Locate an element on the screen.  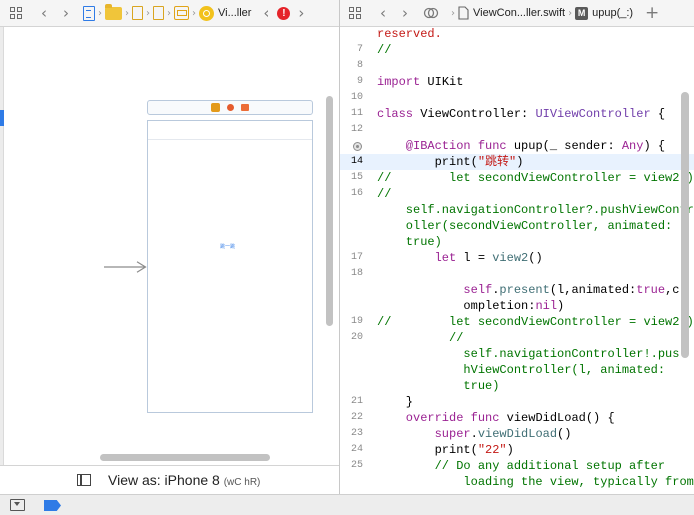
code-line: reserved. is located at coordinates (517, 34).